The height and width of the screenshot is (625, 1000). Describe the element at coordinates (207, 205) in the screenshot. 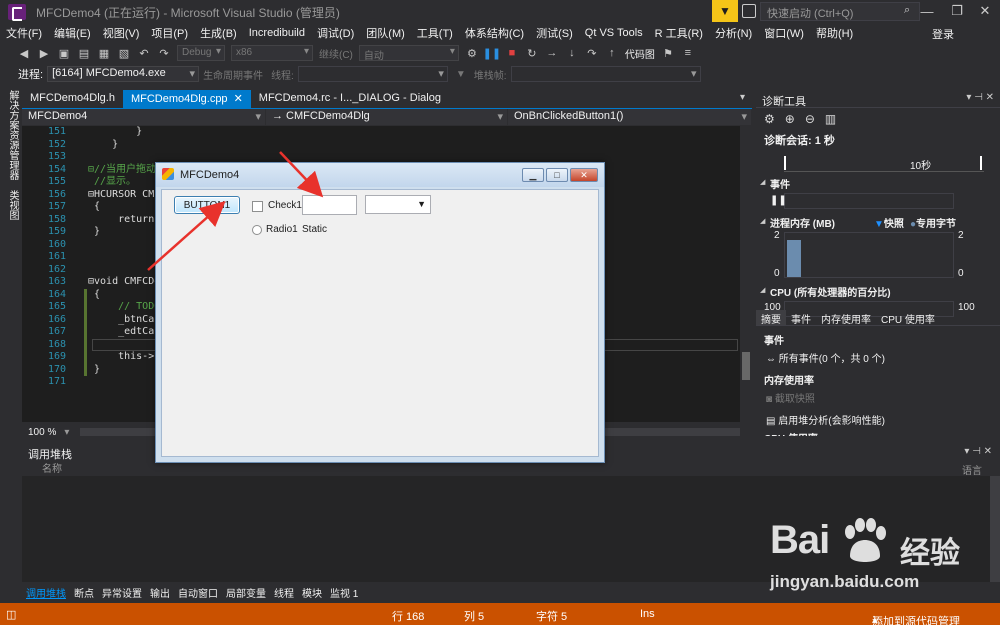

I see `button1: BUTTON1` at that location.